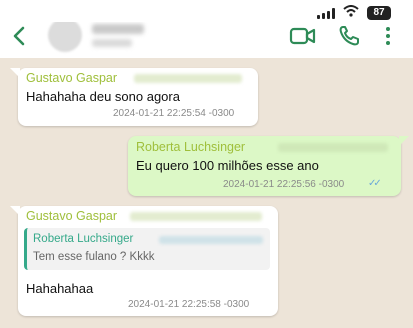  I want to click on contact-status-redacted, so click(112, 43).